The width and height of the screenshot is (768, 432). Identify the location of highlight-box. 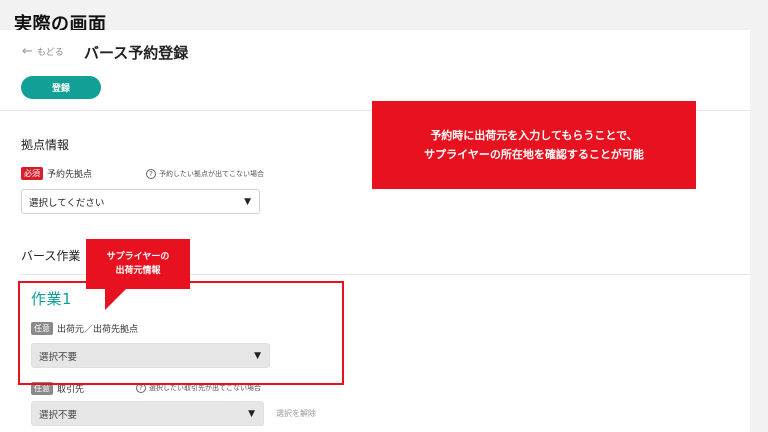
(181, 333).